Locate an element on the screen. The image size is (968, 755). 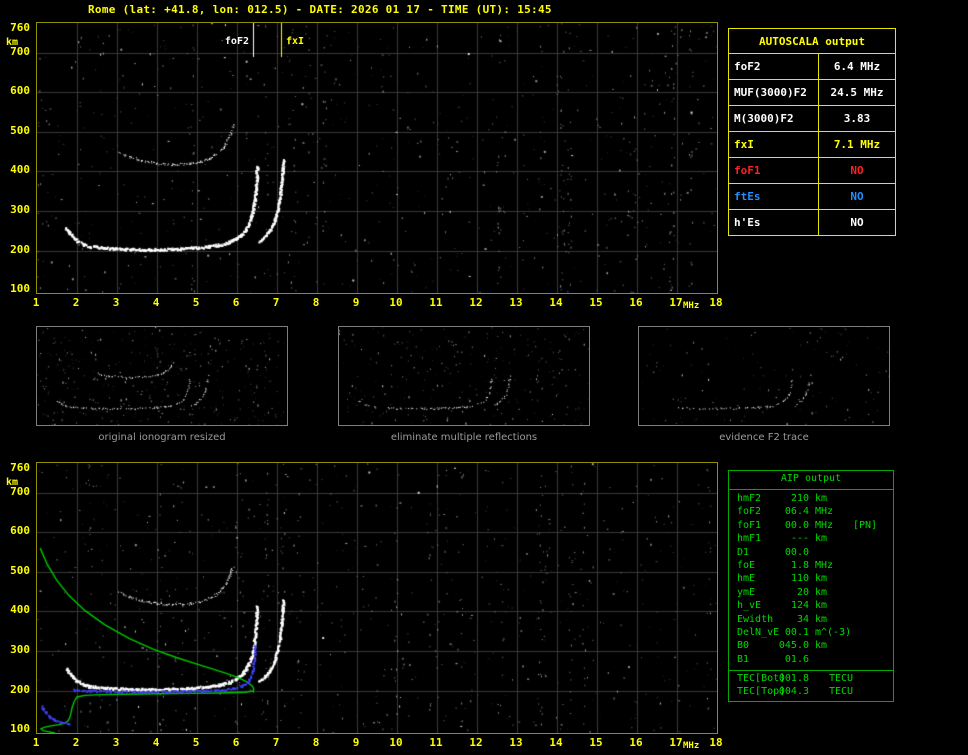
aip-param-name: foF2 is located at coordinates (749, 512).